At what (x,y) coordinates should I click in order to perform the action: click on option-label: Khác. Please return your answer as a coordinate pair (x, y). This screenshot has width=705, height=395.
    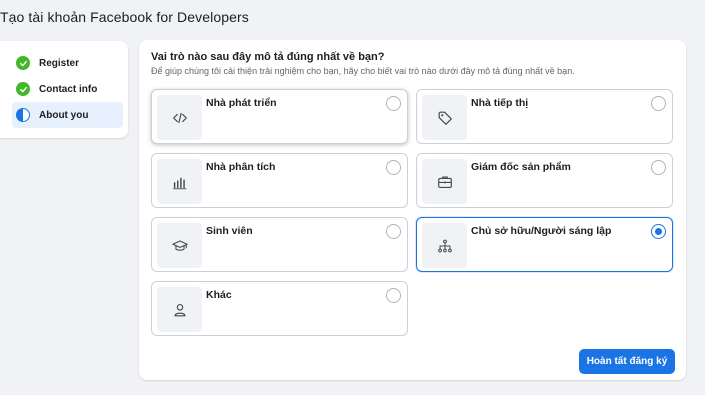
    Looking at the image, I should click on (219, 295).